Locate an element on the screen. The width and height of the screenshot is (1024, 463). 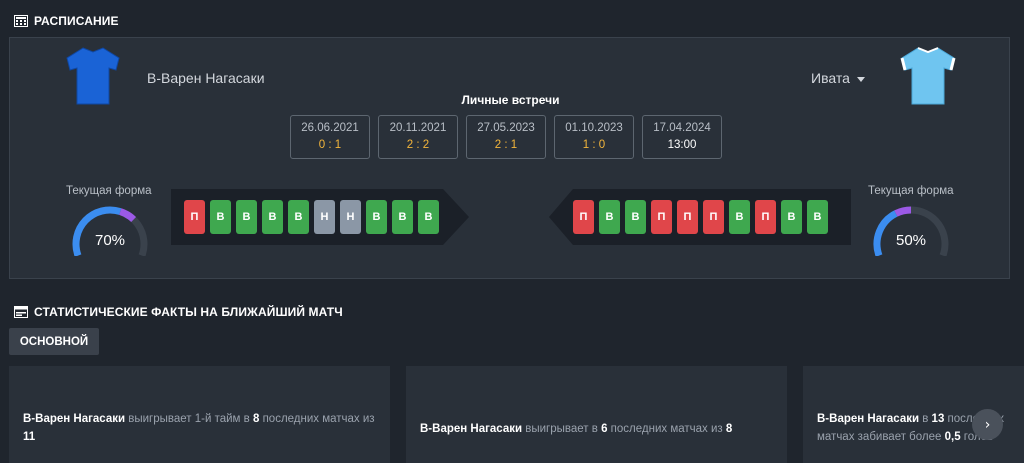
fact-text-part: выигрывает в is located at coordinates (562, 428).